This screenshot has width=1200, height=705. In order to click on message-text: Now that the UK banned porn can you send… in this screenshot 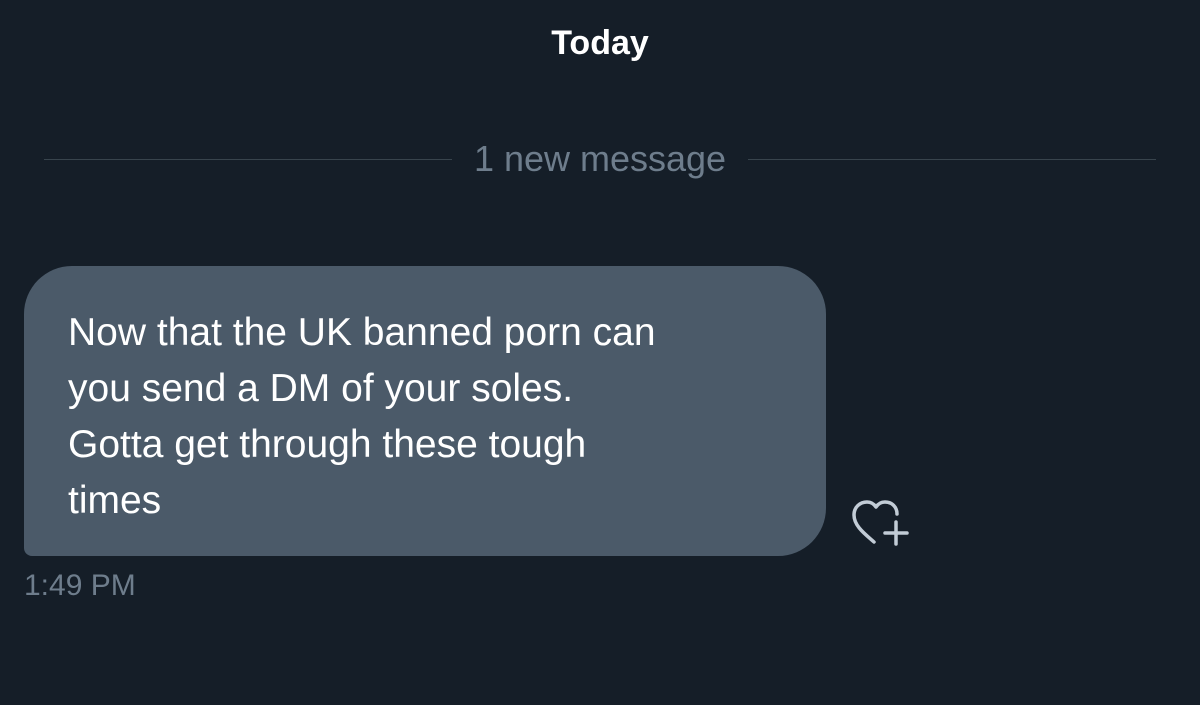, I will do `click(362, 416)`.